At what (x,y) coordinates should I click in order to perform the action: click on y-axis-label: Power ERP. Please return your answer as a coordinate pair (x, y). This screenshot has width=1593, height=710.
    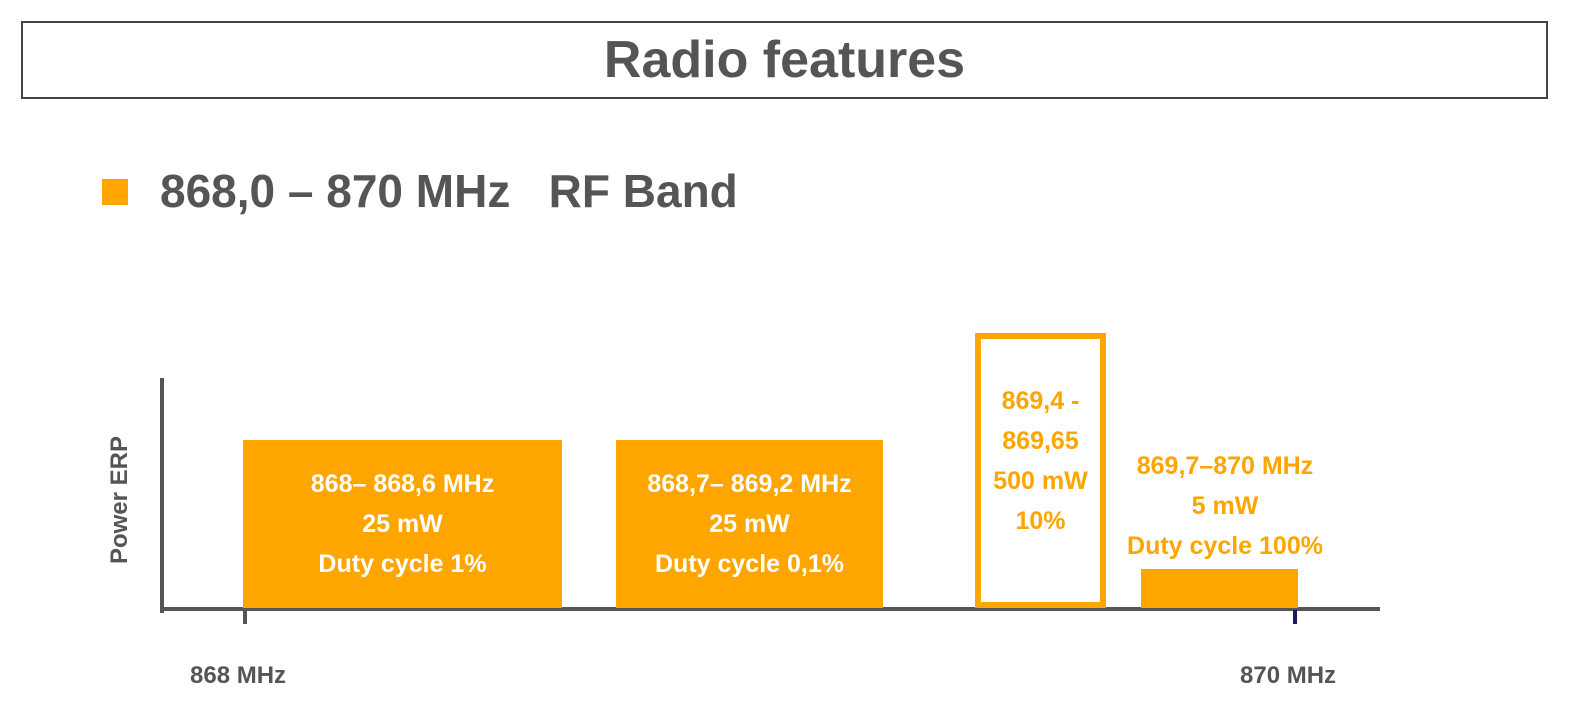
    Looking at the image, I should click on (119, 500).